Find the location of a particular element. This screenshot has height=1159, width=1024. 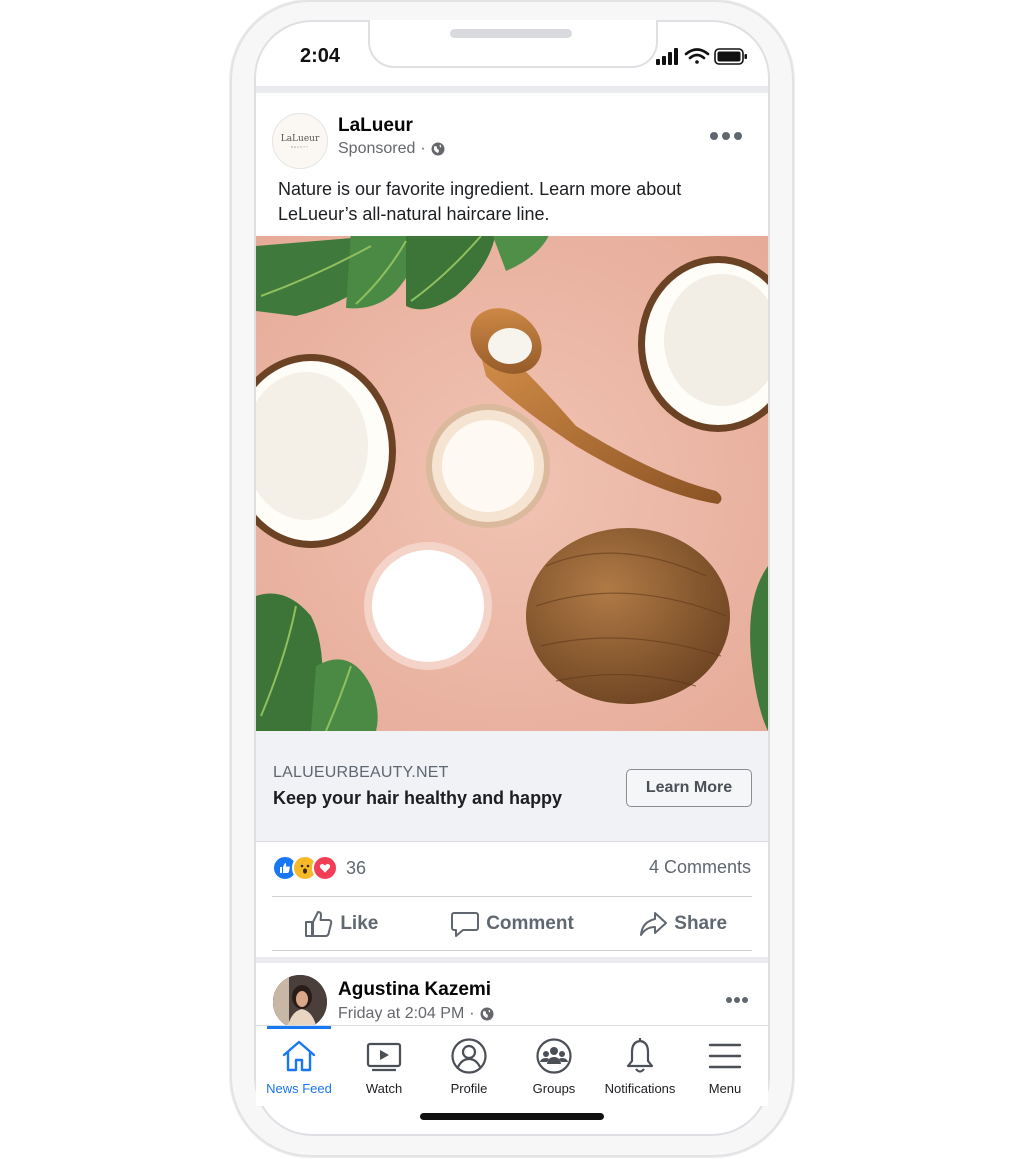

tab-groups: Groups is located at coordinates (554, 1069).